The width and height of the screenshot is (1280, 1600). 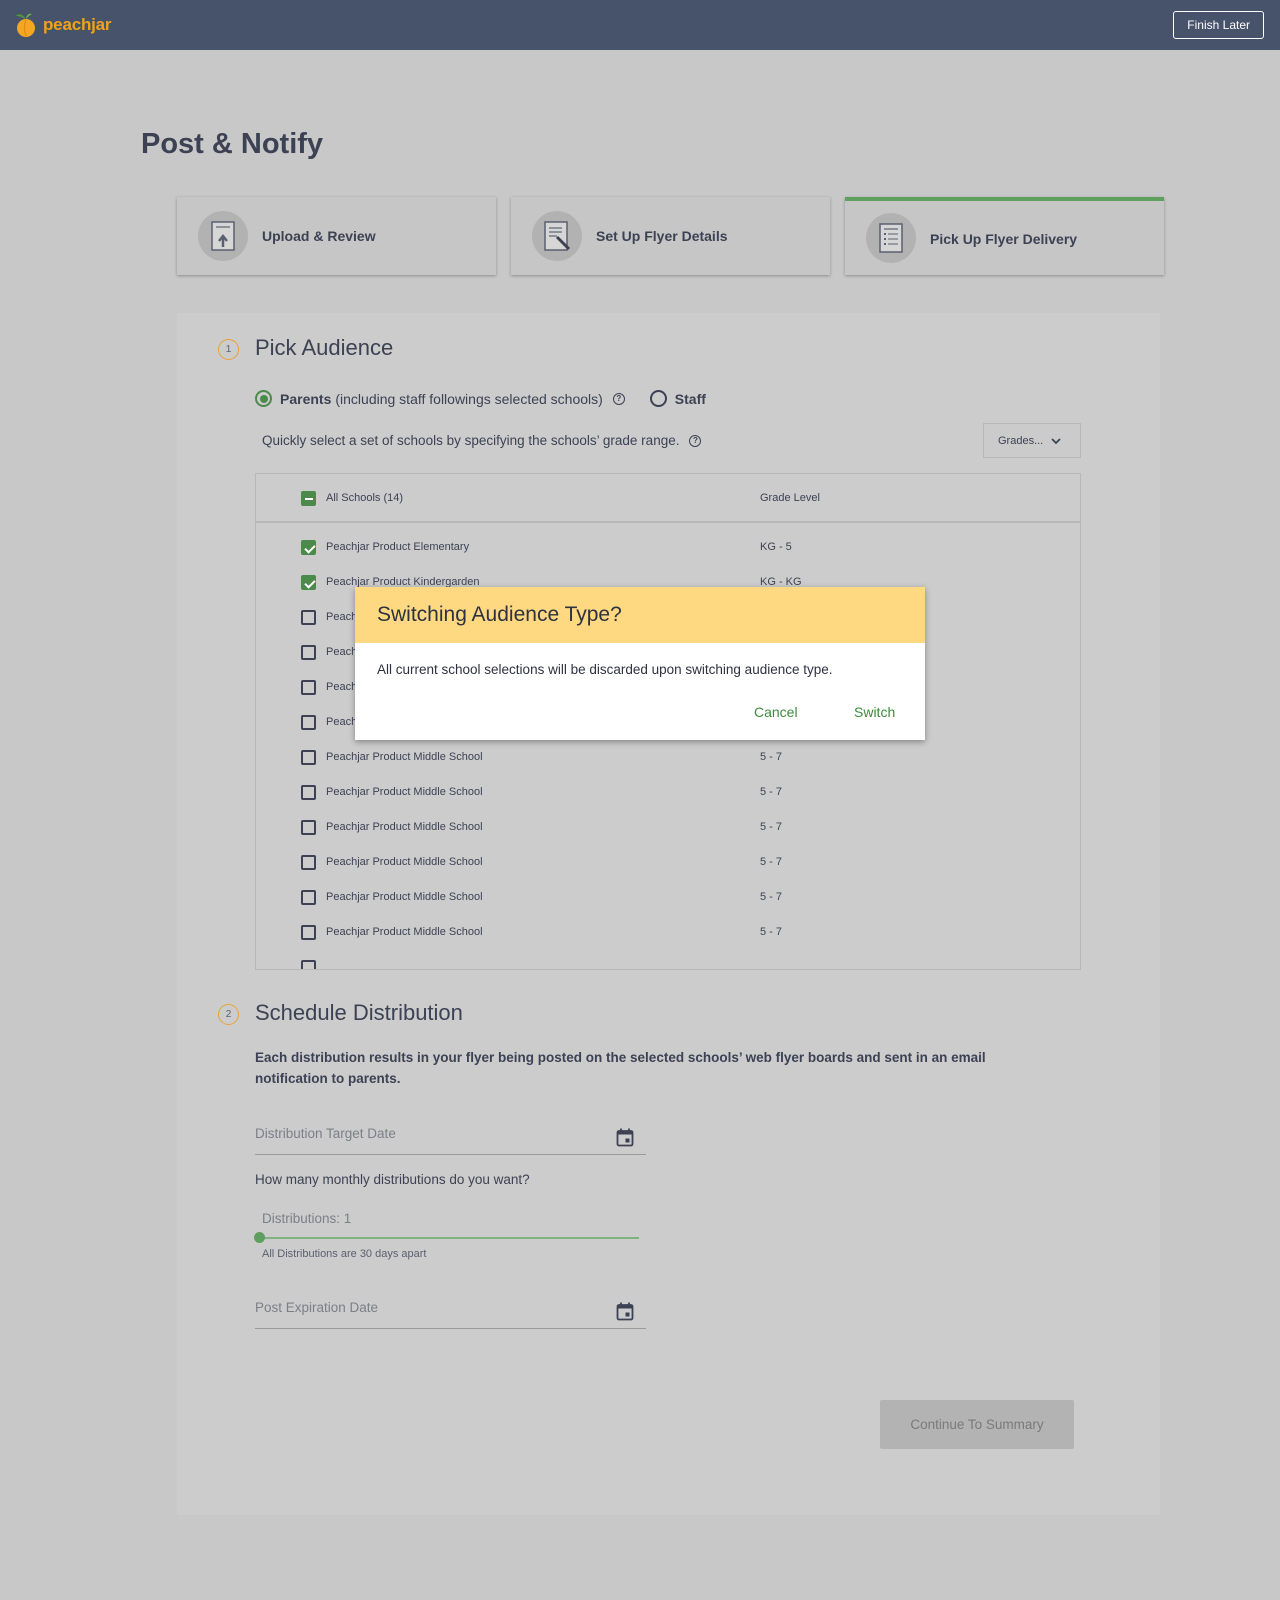 What do you see at coordinates (874, 712) in the screenshot?
I see `switch-button: Switch` at bounding box center [874, 712].